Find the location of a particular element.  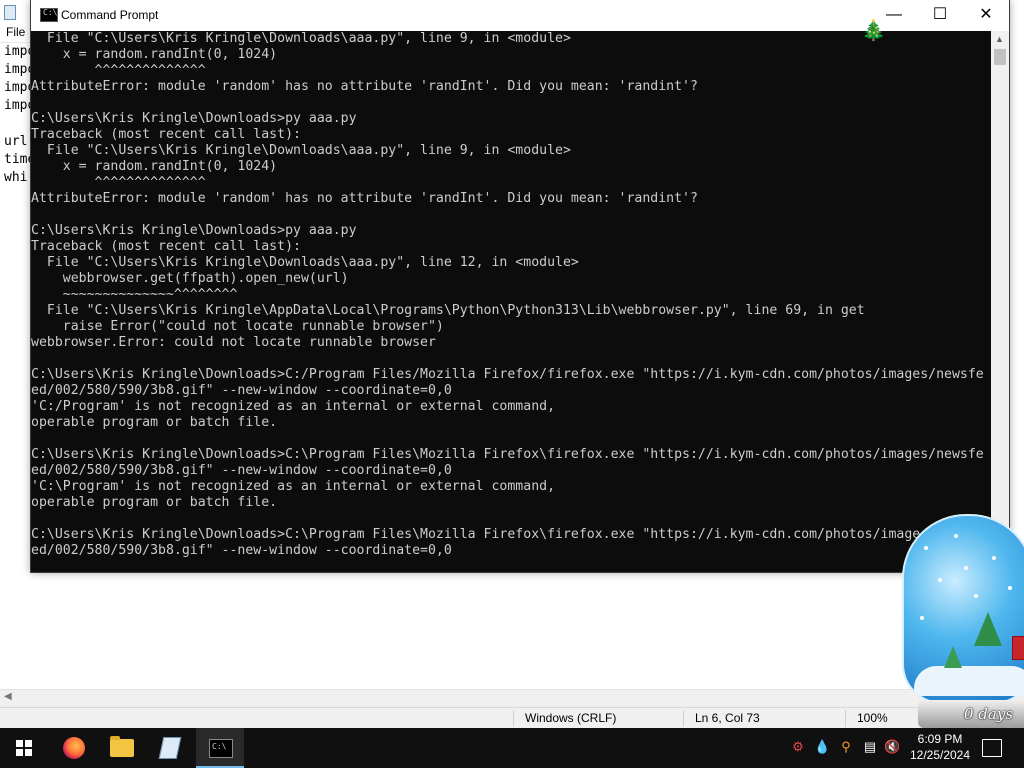

taskbar-notepad is located at coordinates (170, 748).